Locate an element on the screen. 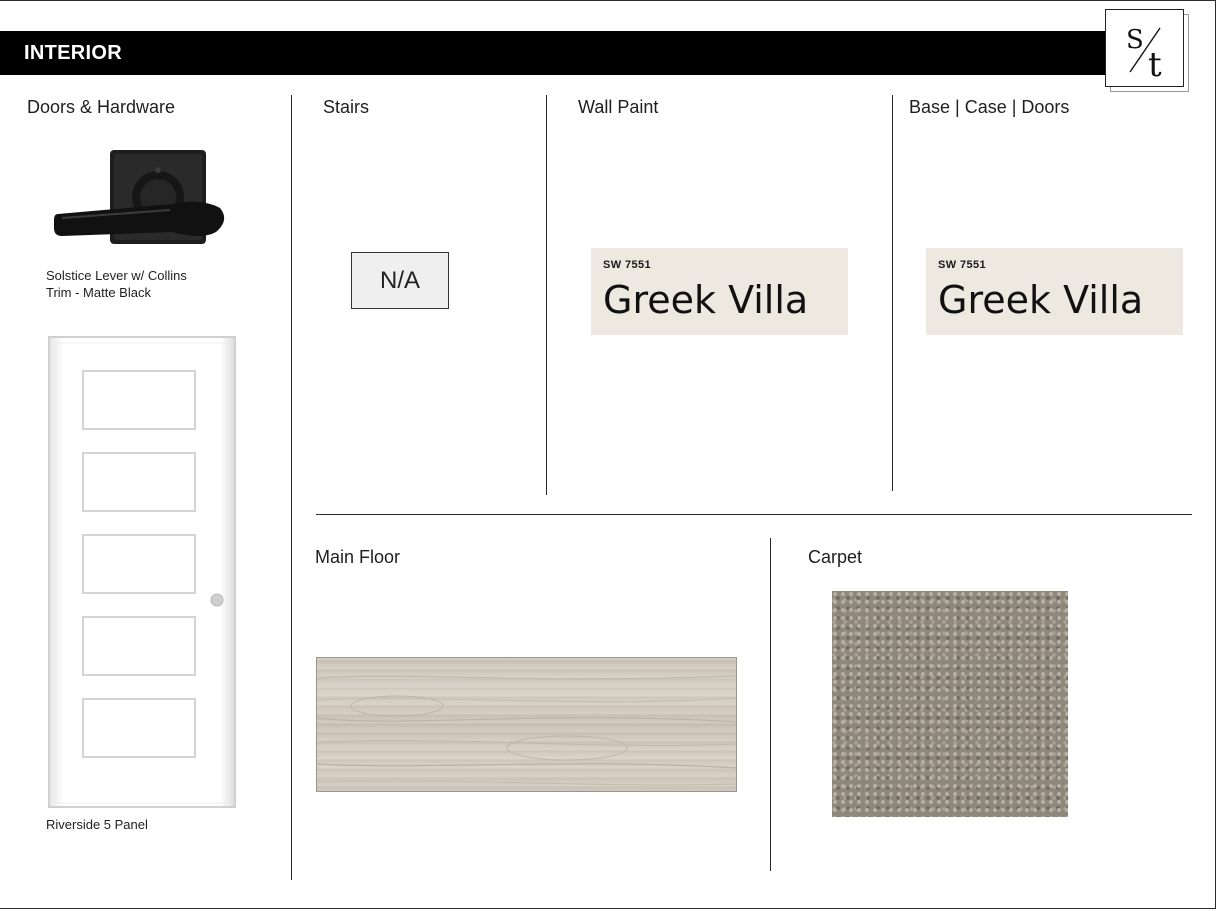  door-caption: Riverside 5 Panel is located at coordinates (97, 824).